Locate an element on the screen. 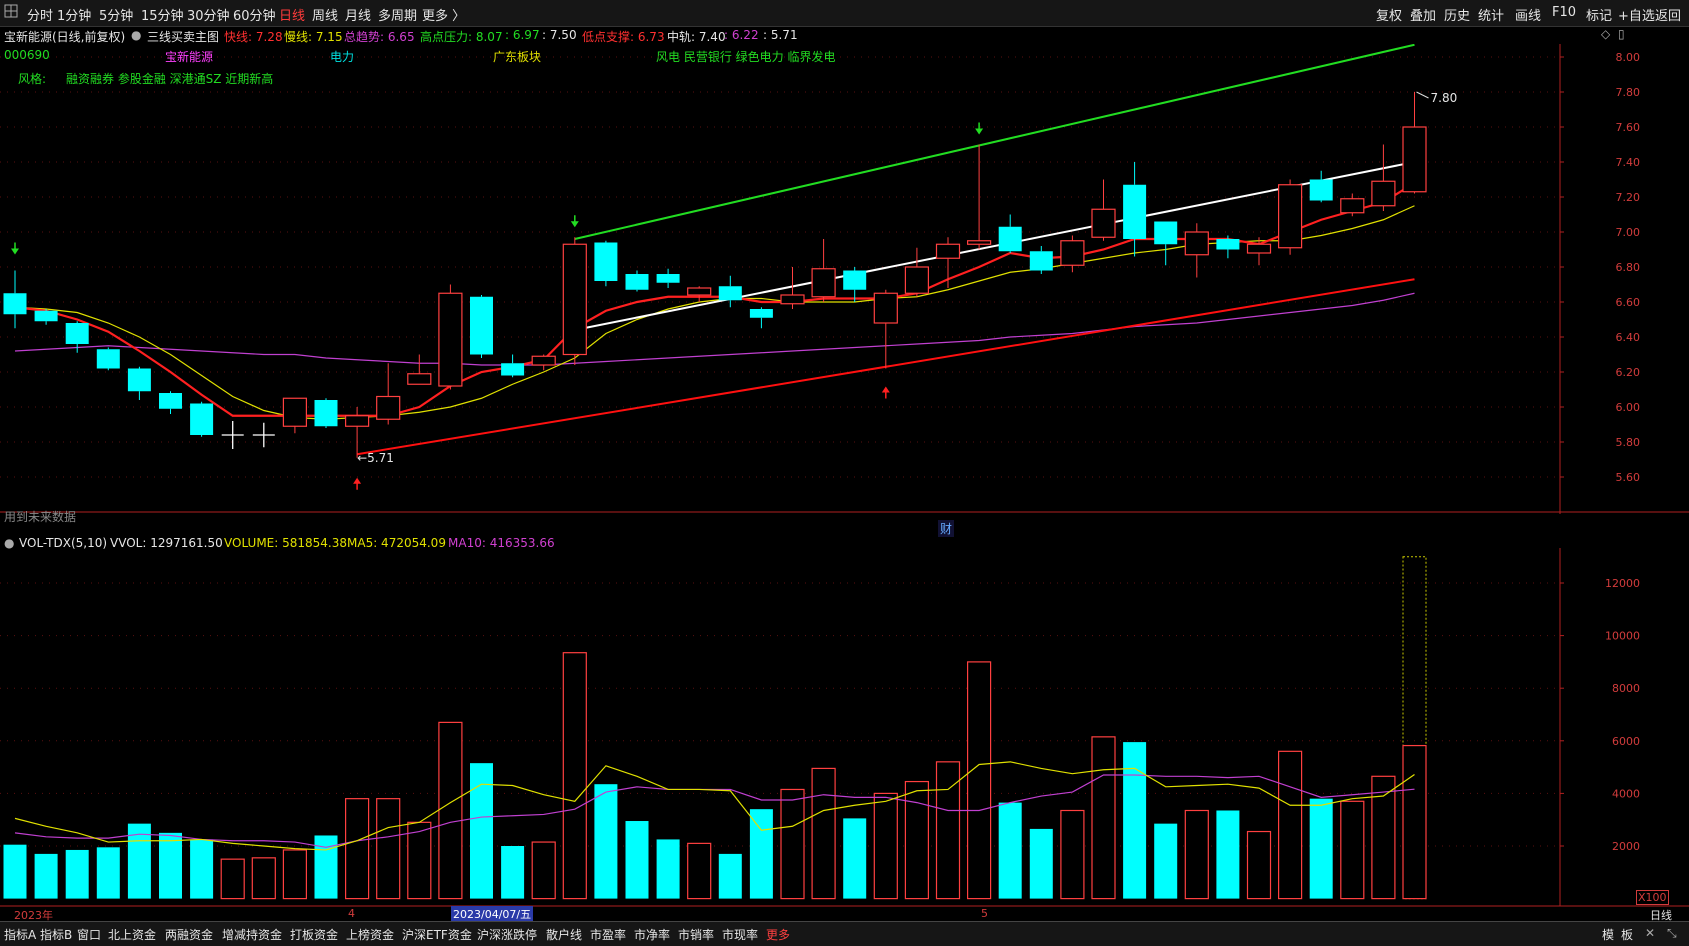  low-price-label: ←5.71 is located at coordinates (375, 458).